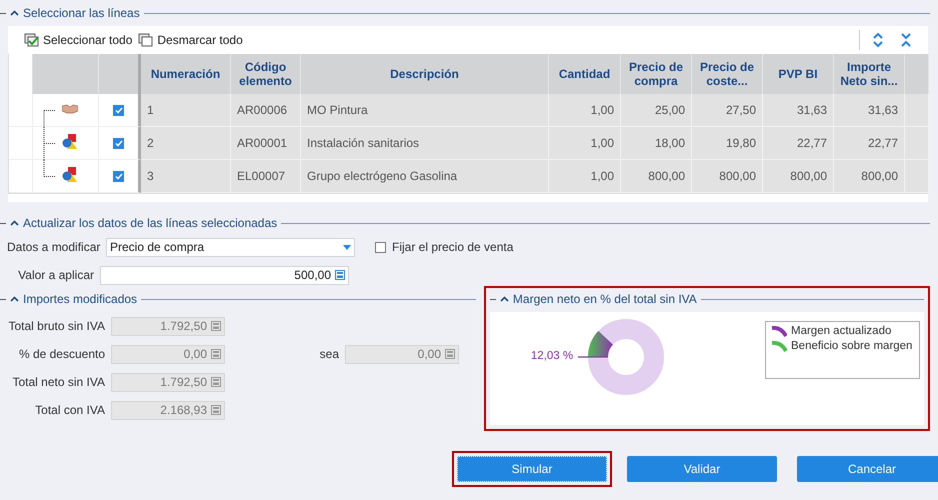 The image size is (938, 500). What do you see at coordinates (266, 143) in the screenshot?
I see `table-cell: AR00001` at bounding box center [266, 143].